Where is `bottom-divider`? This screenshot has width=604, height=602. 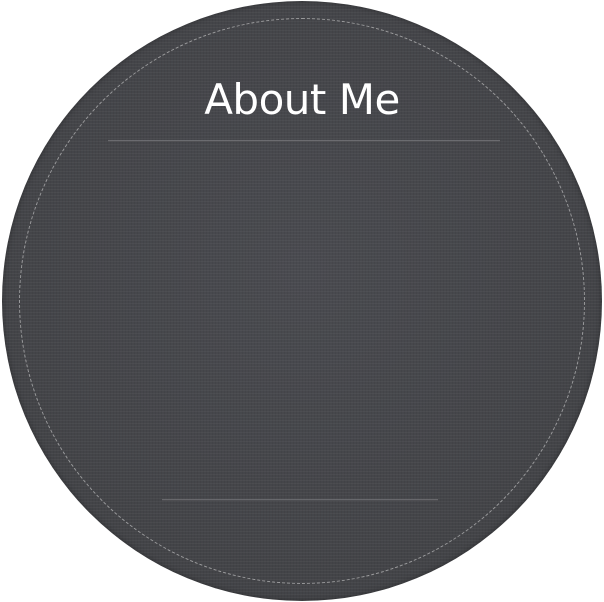 bottom-divider is located at coordinates (300, 500).